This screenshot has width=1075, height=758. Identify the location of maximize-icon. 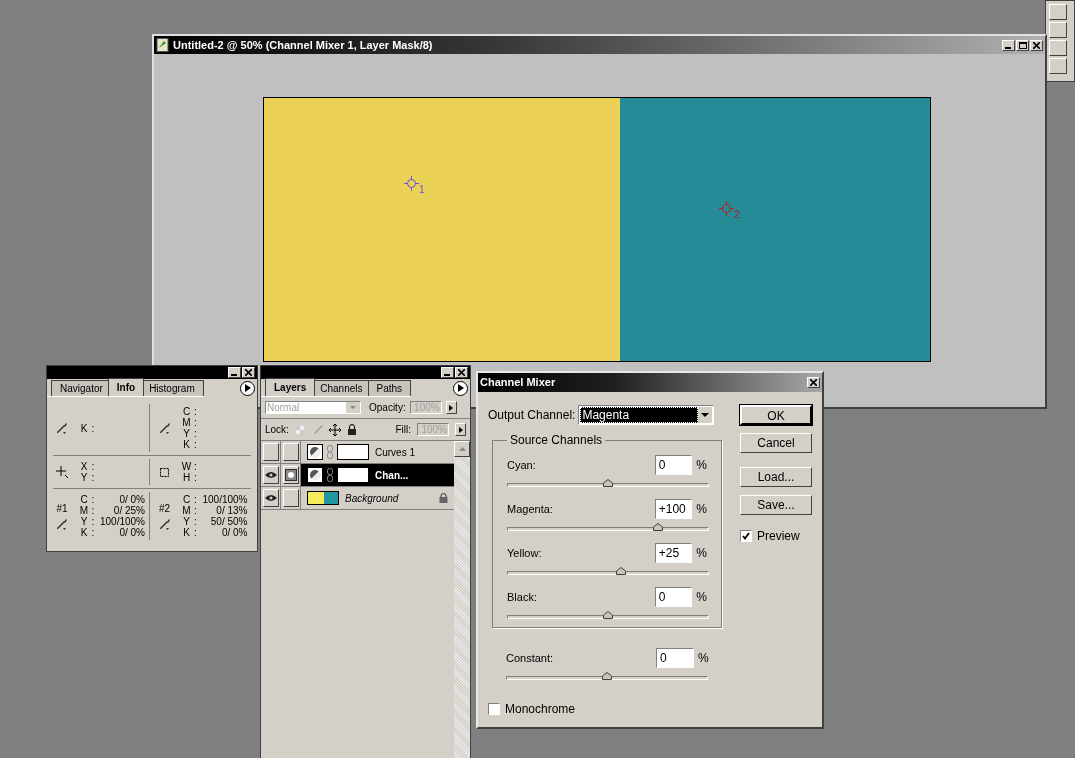
(1022, 45).